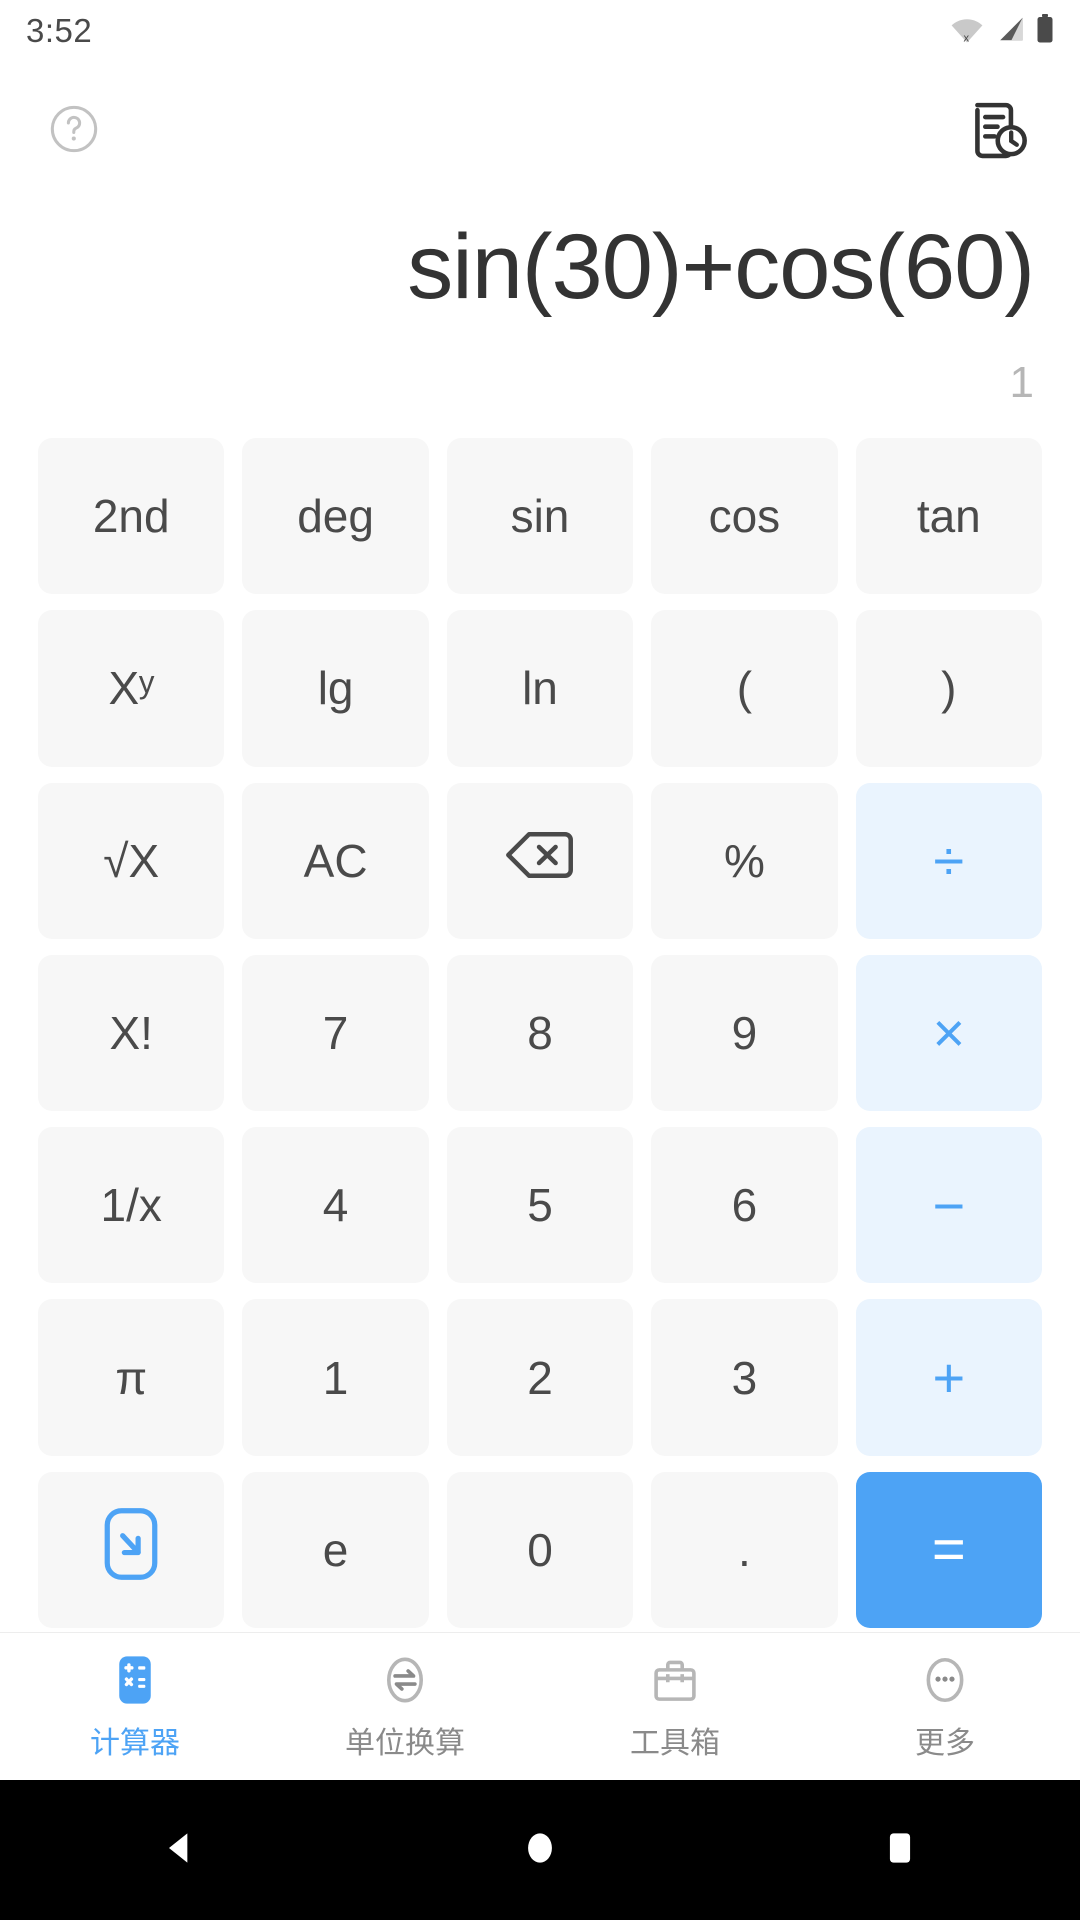  I want to click on bottom-navigation: 计算器 单位换算 工具箱 更多, so click(540, 1706).